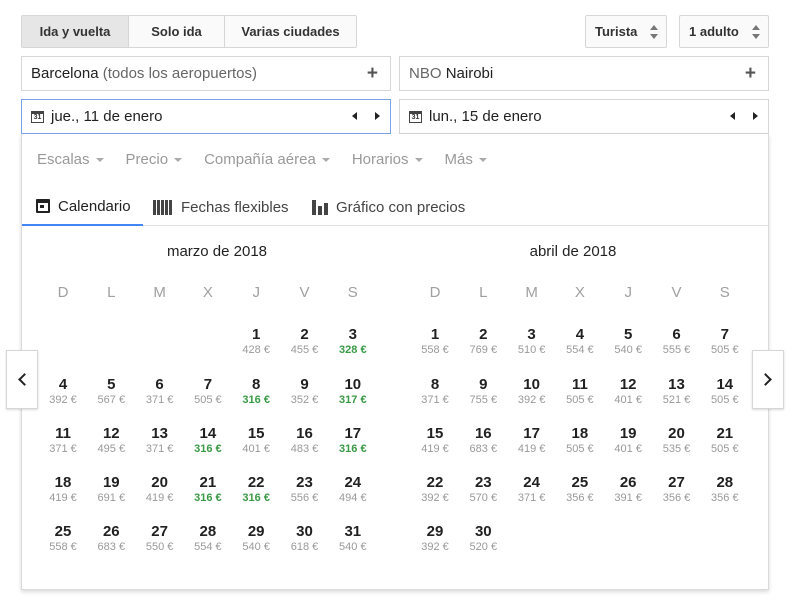 This screenshot has height=608, width=800. What do you see at coordinates (628, 489) in the screenshot?
I see `day-cell: 26 391 €` at bounding box center [628, 489].